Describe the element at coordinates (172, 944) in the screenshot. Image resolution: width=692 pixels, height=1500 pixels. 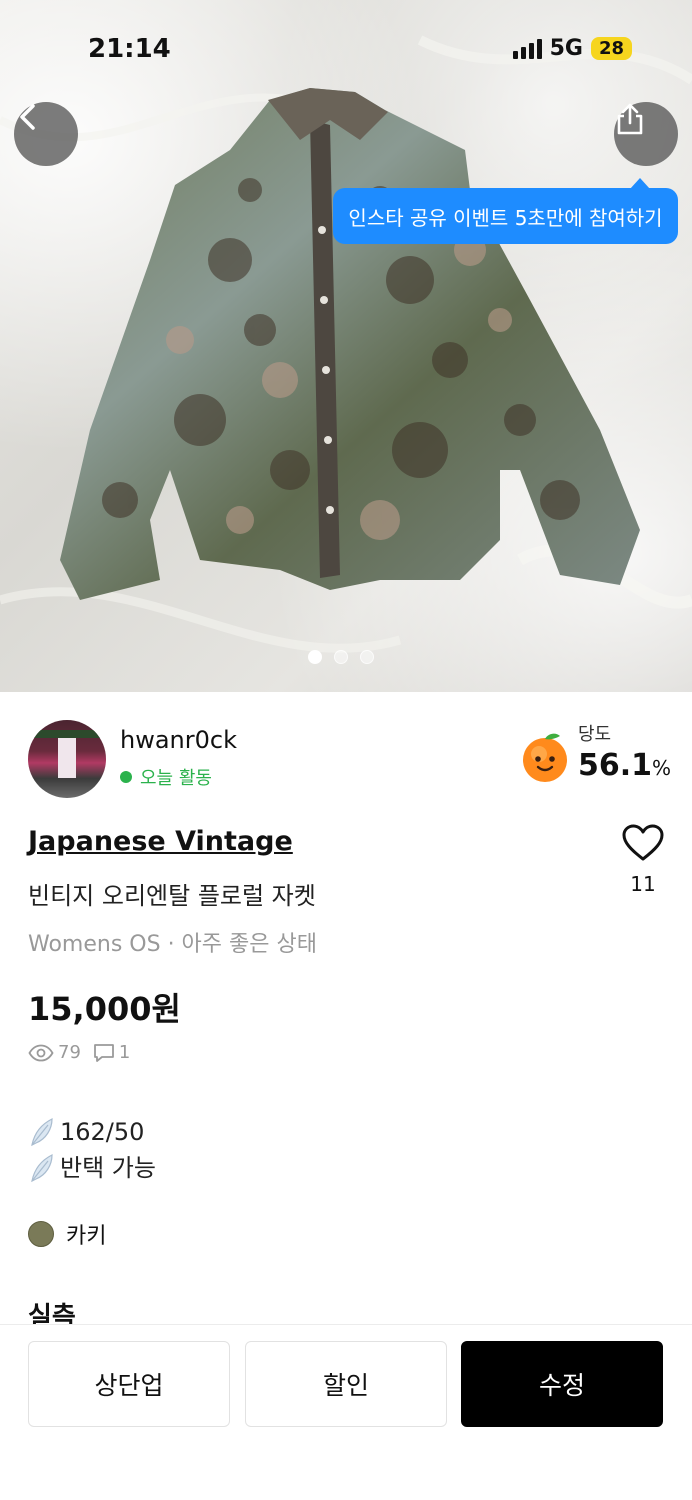
I see `product-meta: Womens OS · 아주 좋은 상태` at that location.